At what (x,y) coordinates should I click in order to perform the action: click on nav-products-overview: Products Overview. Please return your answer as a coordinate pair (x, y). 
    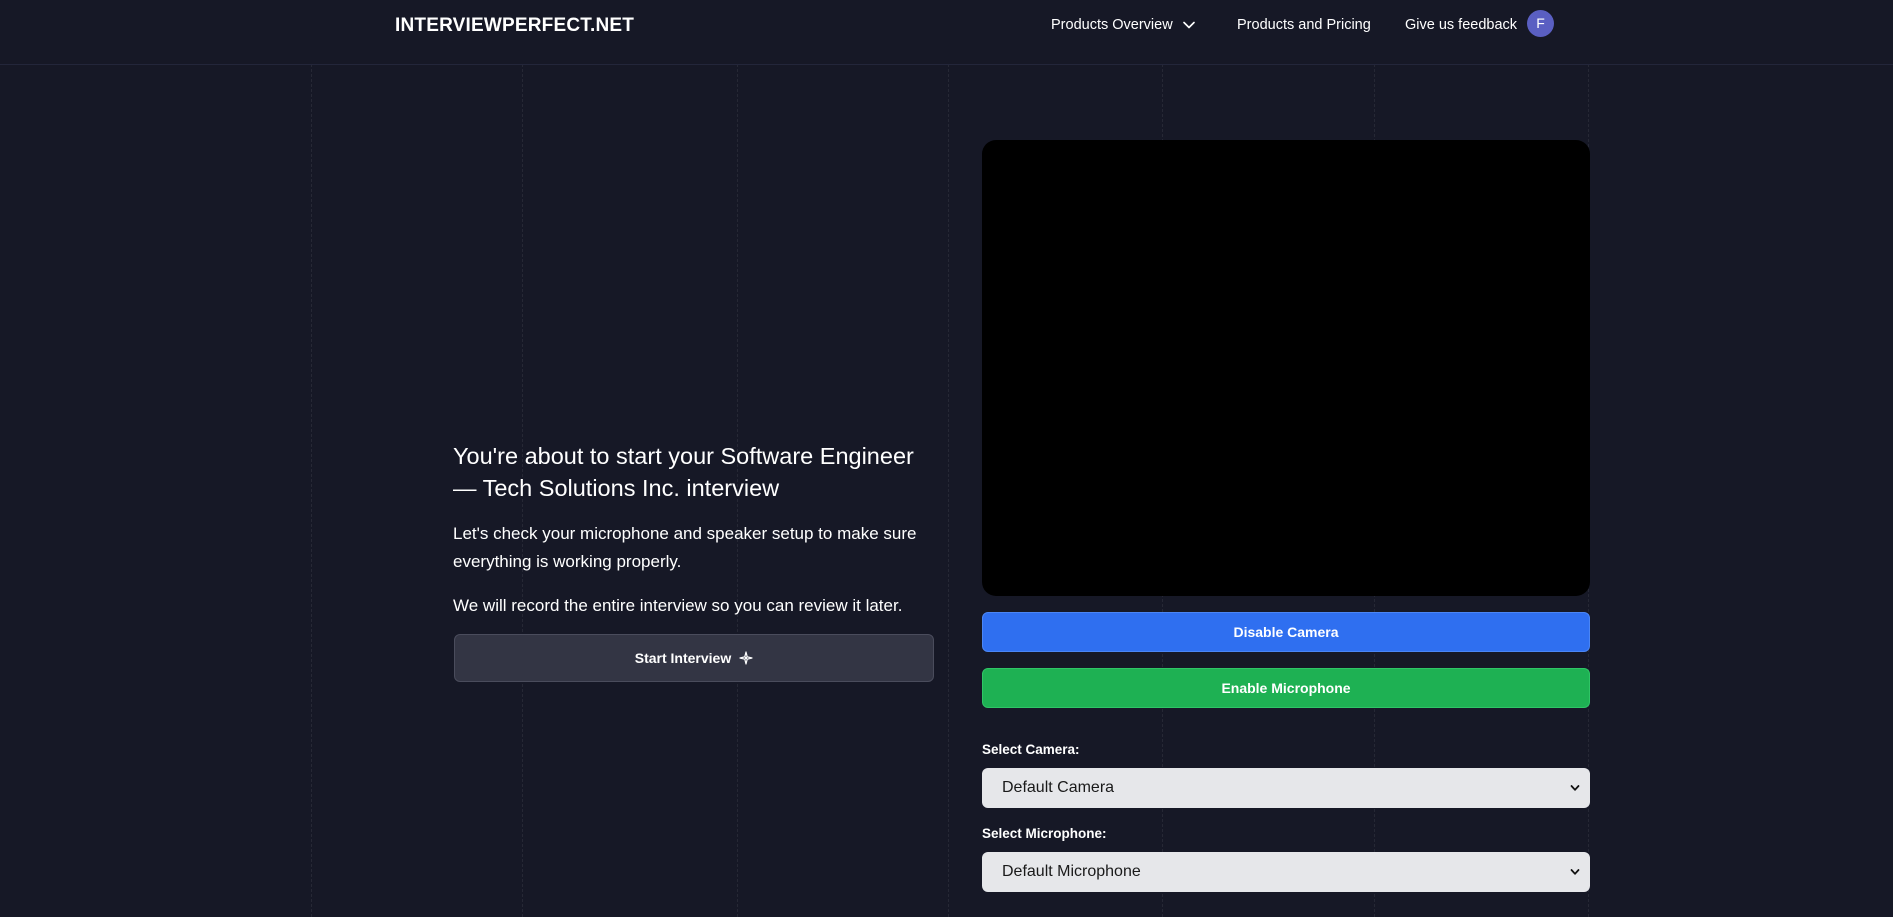
    Looking at the image, I should click on (1123, 25).